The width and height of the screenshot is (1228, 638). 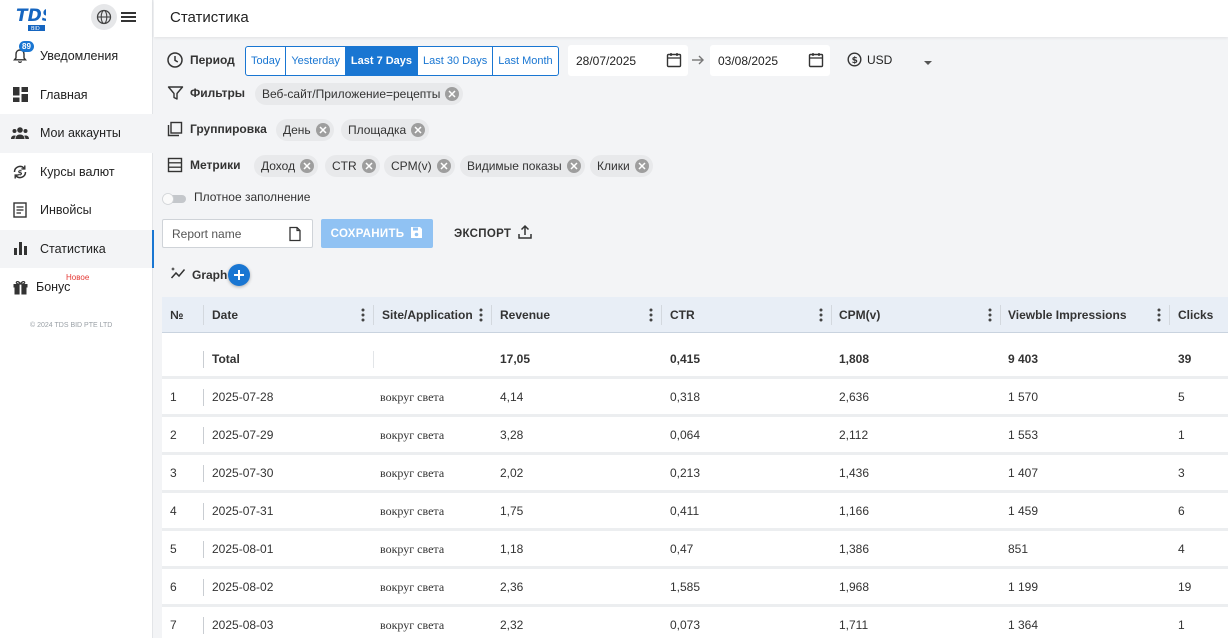 What do you see at coordinates (31, 16) in the screenshot?
I see `logo-text: TDS` at bounding box center [31, 16].